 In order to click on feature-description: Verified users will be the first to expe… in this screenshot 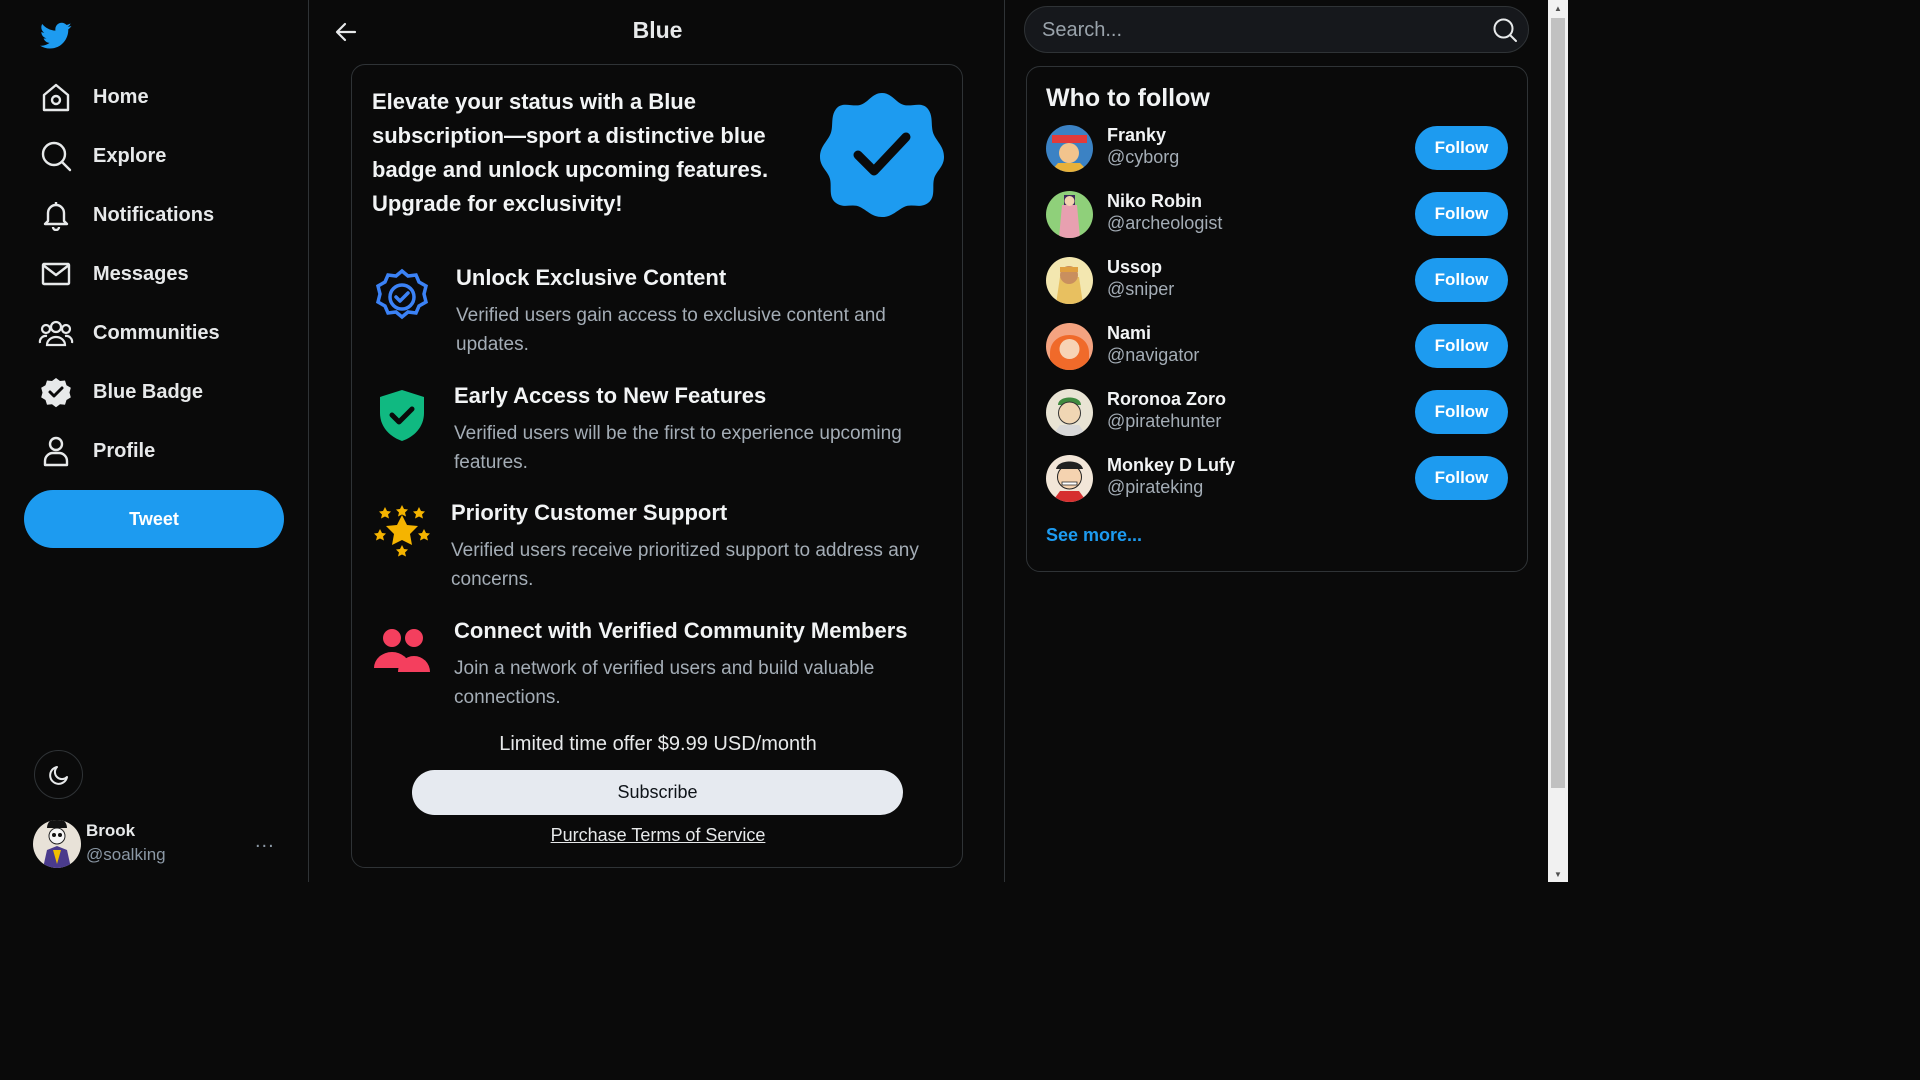, I will do `click(678, 448)`.